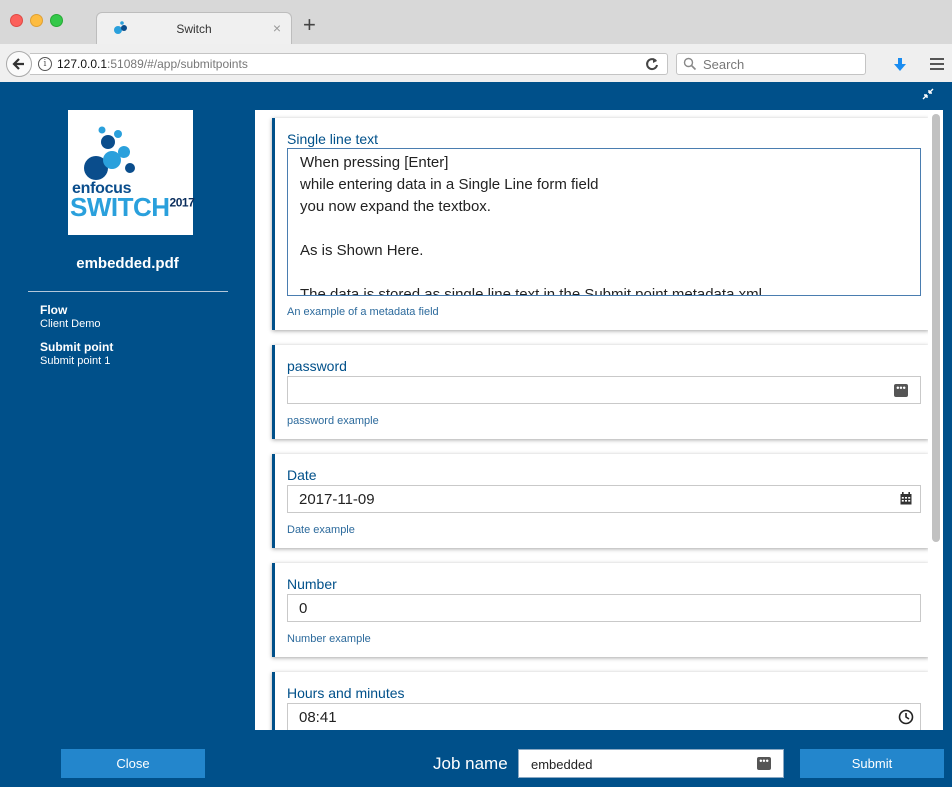  I want to click on submit-point-value: Submit point 1, so click(75, 361).